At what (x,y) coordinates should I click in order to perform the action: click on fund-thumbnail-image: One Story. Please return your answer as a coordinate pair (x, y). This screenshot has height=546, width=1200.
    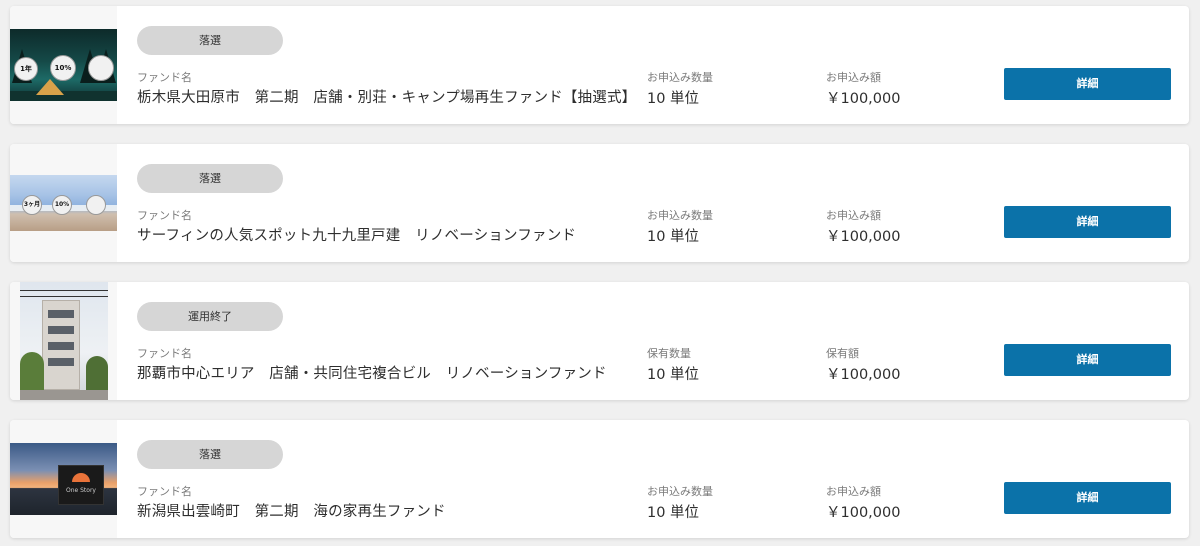
    Looking at the image, I should click on (63, 479).